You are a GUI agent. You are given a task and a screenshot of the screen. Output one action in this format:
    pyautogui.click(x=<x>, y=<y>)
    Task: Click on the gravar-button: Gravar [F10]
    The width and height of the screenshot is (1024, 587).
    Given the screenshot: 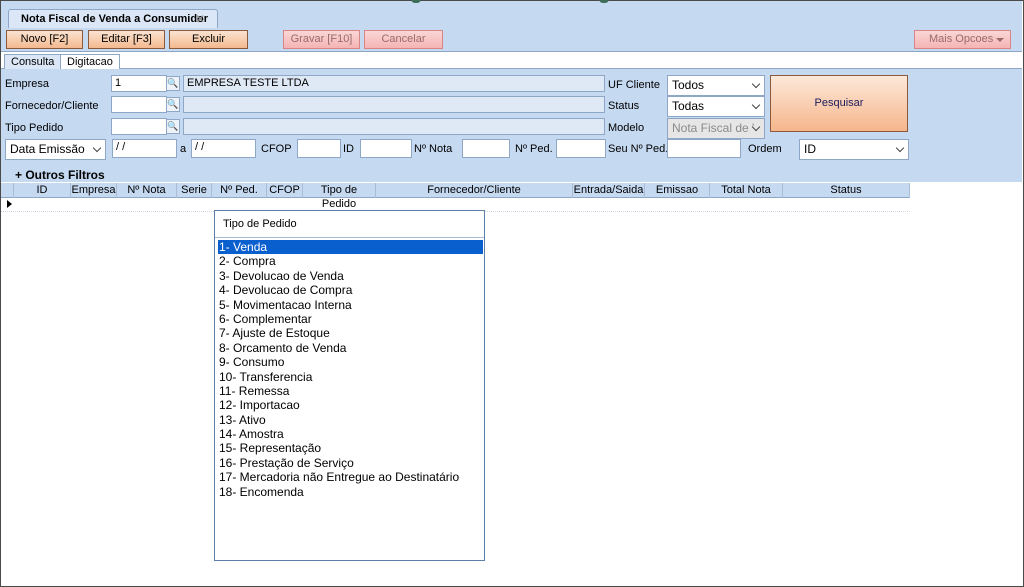 What is the action you would take?
    pyautogui.click(x=321, y=39)
    